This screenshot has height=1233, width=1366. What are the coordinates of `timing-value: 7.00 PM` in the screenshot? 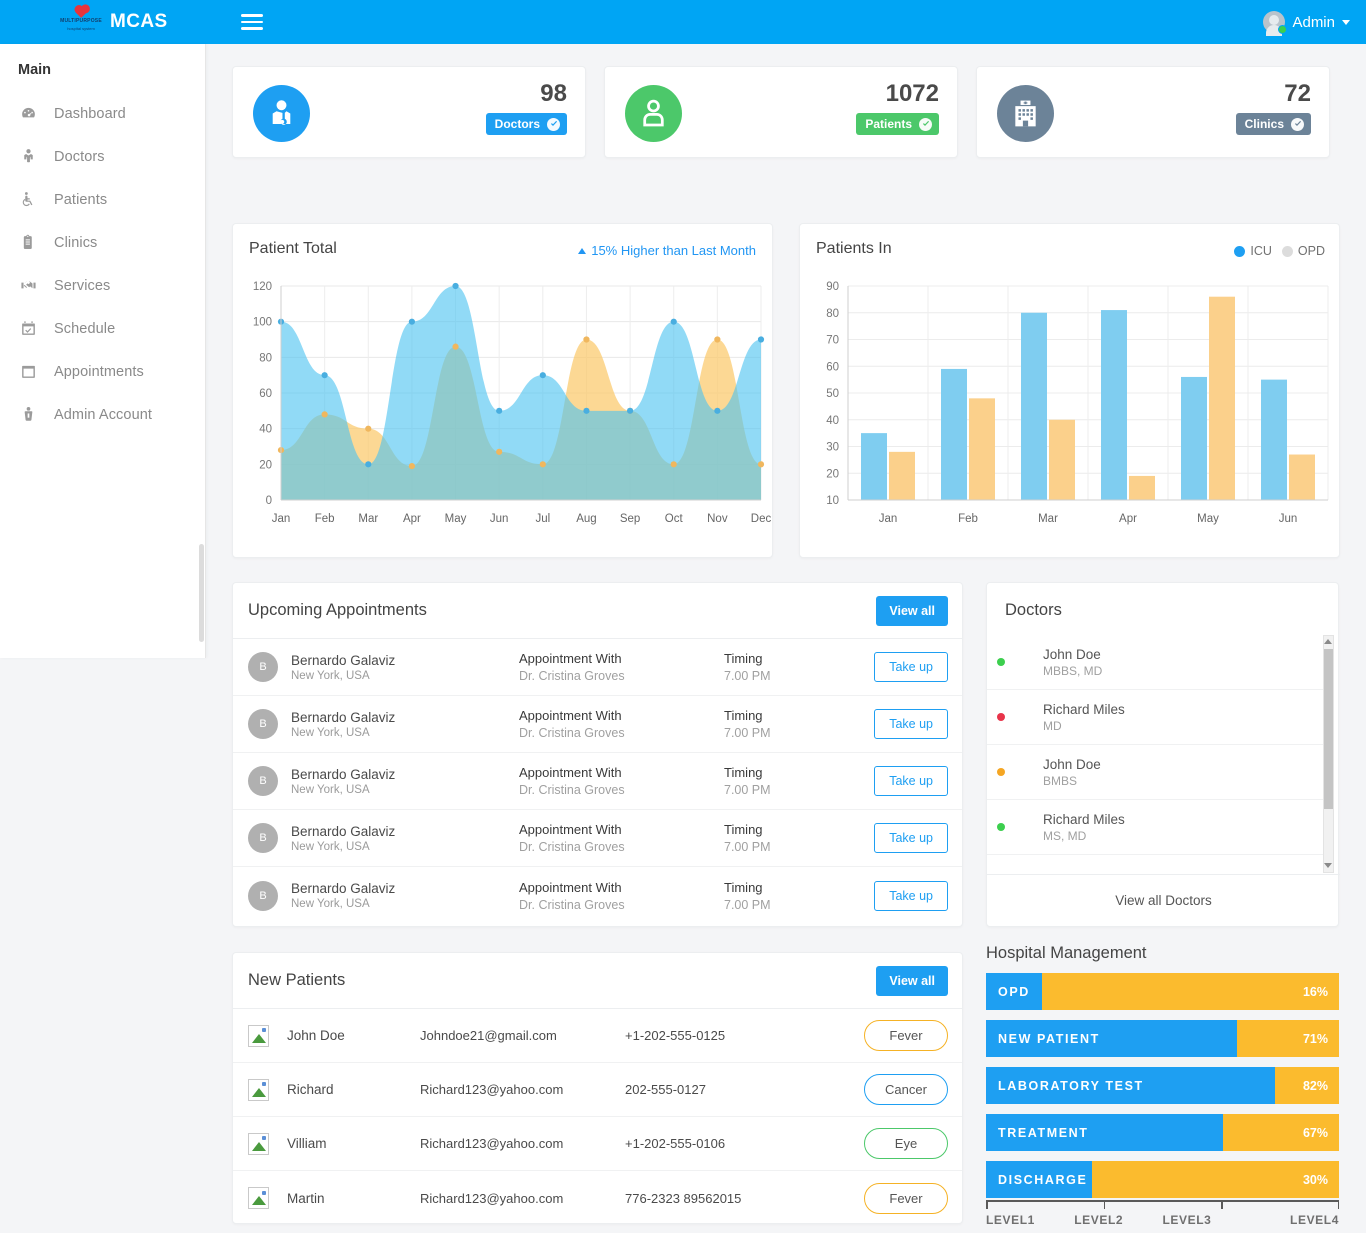 It's located at (747, 904).